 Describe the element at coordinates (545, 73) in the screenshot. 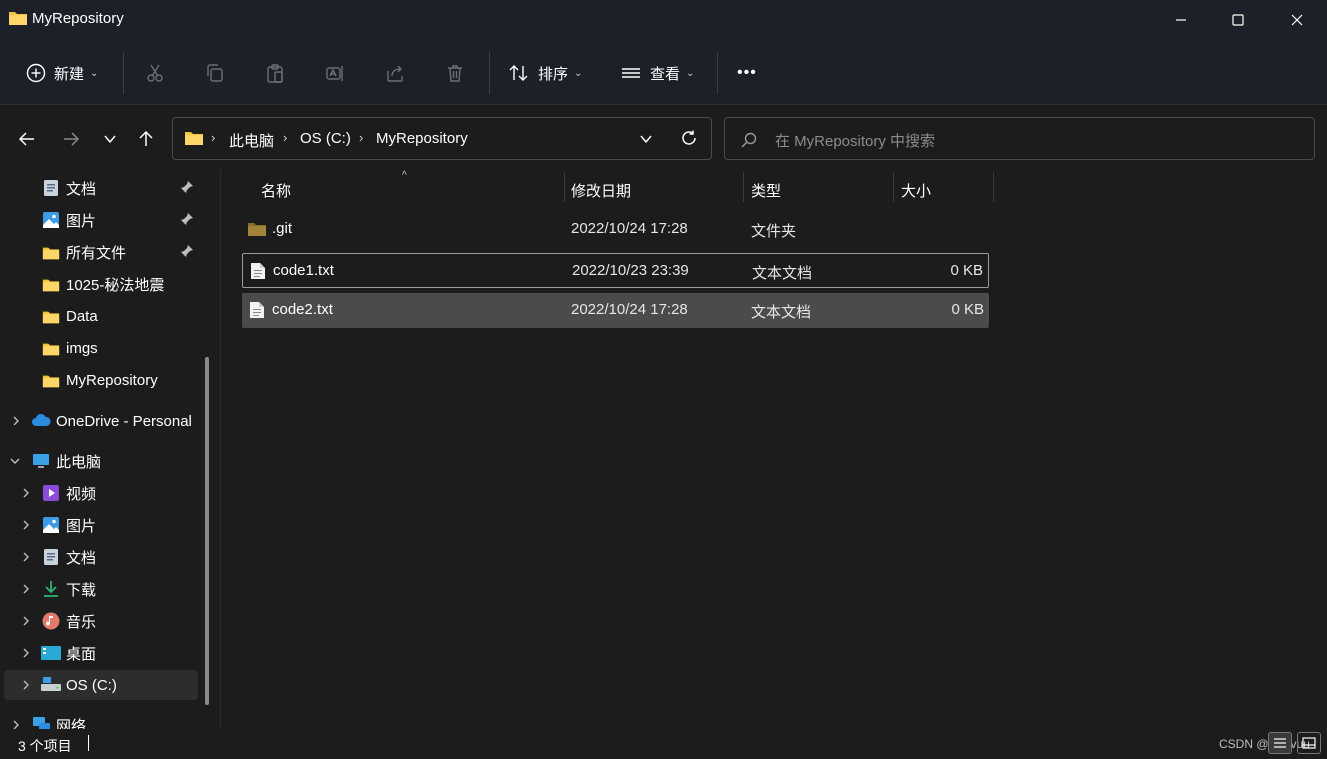

I see `sort-button: 排序 ⌄` at that location.